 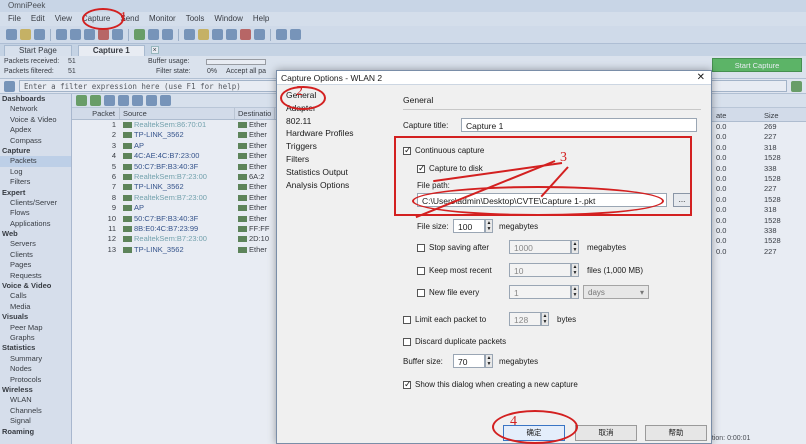 I want to click on back-icon, so click(x=81, y=100).